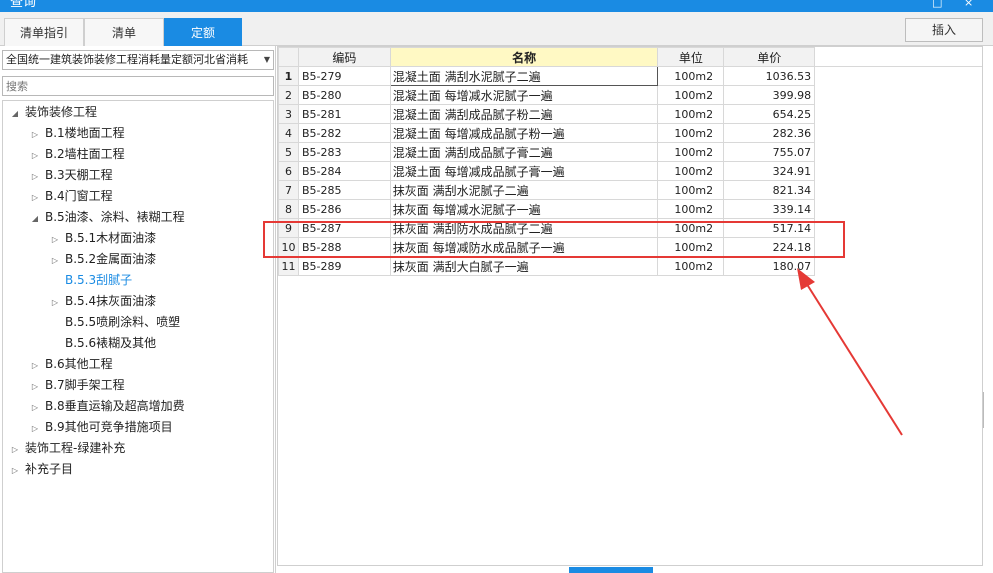 The width and height of the screenshot is (993, 573). I want to click on arrow-head, so click(806, 279).